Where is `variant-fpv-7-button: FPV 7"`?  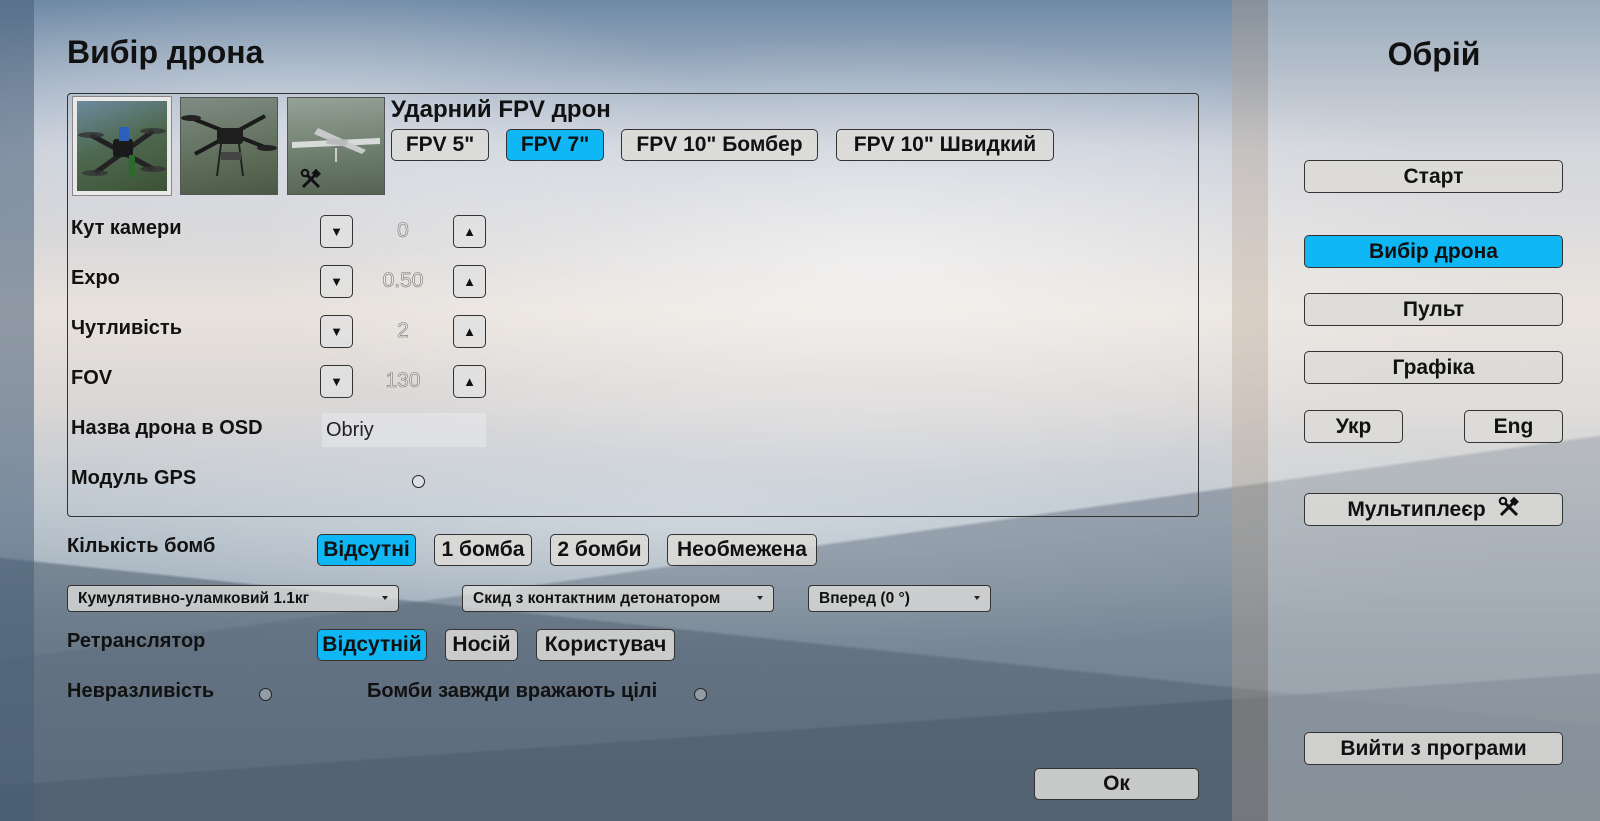
variant-fpv-7-button: FPV 7" is located at coordinates (555, 145).